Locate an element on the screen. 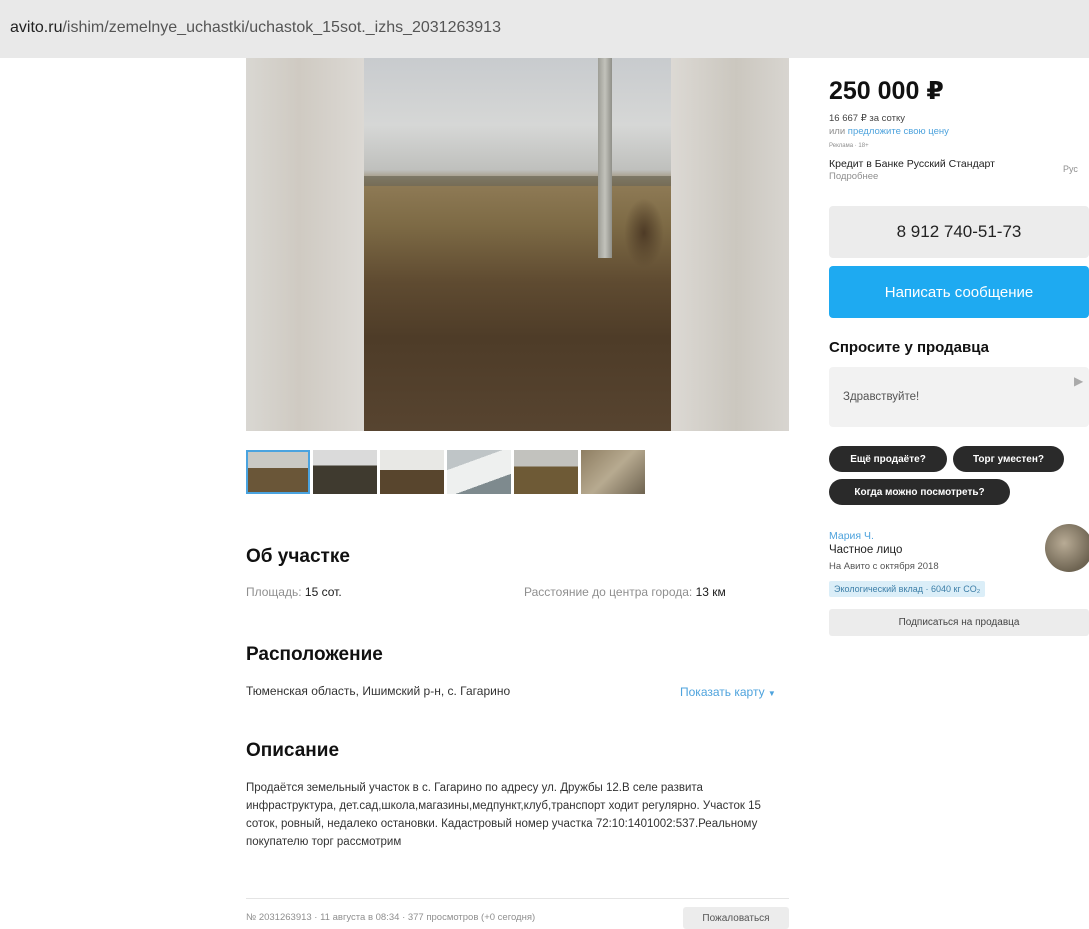 This screenshot has height=929, width=1089. footer-divider is located at coordinates (517, 898).